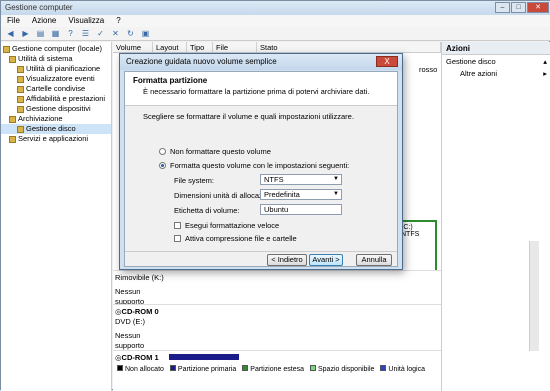  What do you see at coordinates (275, 8) in the screenshot?
I see `title-bar: Gestione computer – □ ✕` at bounding box center [275, 8].